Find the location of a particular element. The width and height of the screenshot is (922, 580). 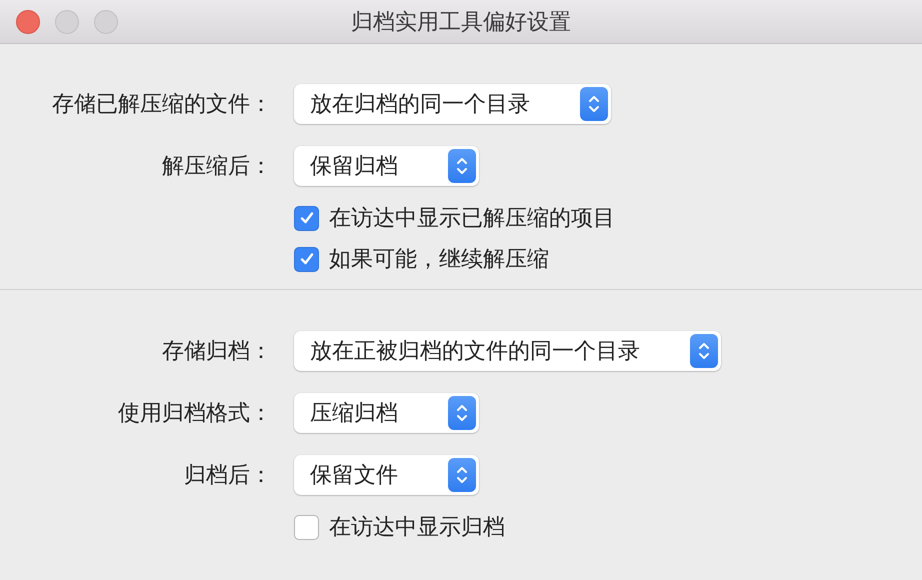

popup-button: 放在归档的同一个目录 is located at coordinates (452, 104).